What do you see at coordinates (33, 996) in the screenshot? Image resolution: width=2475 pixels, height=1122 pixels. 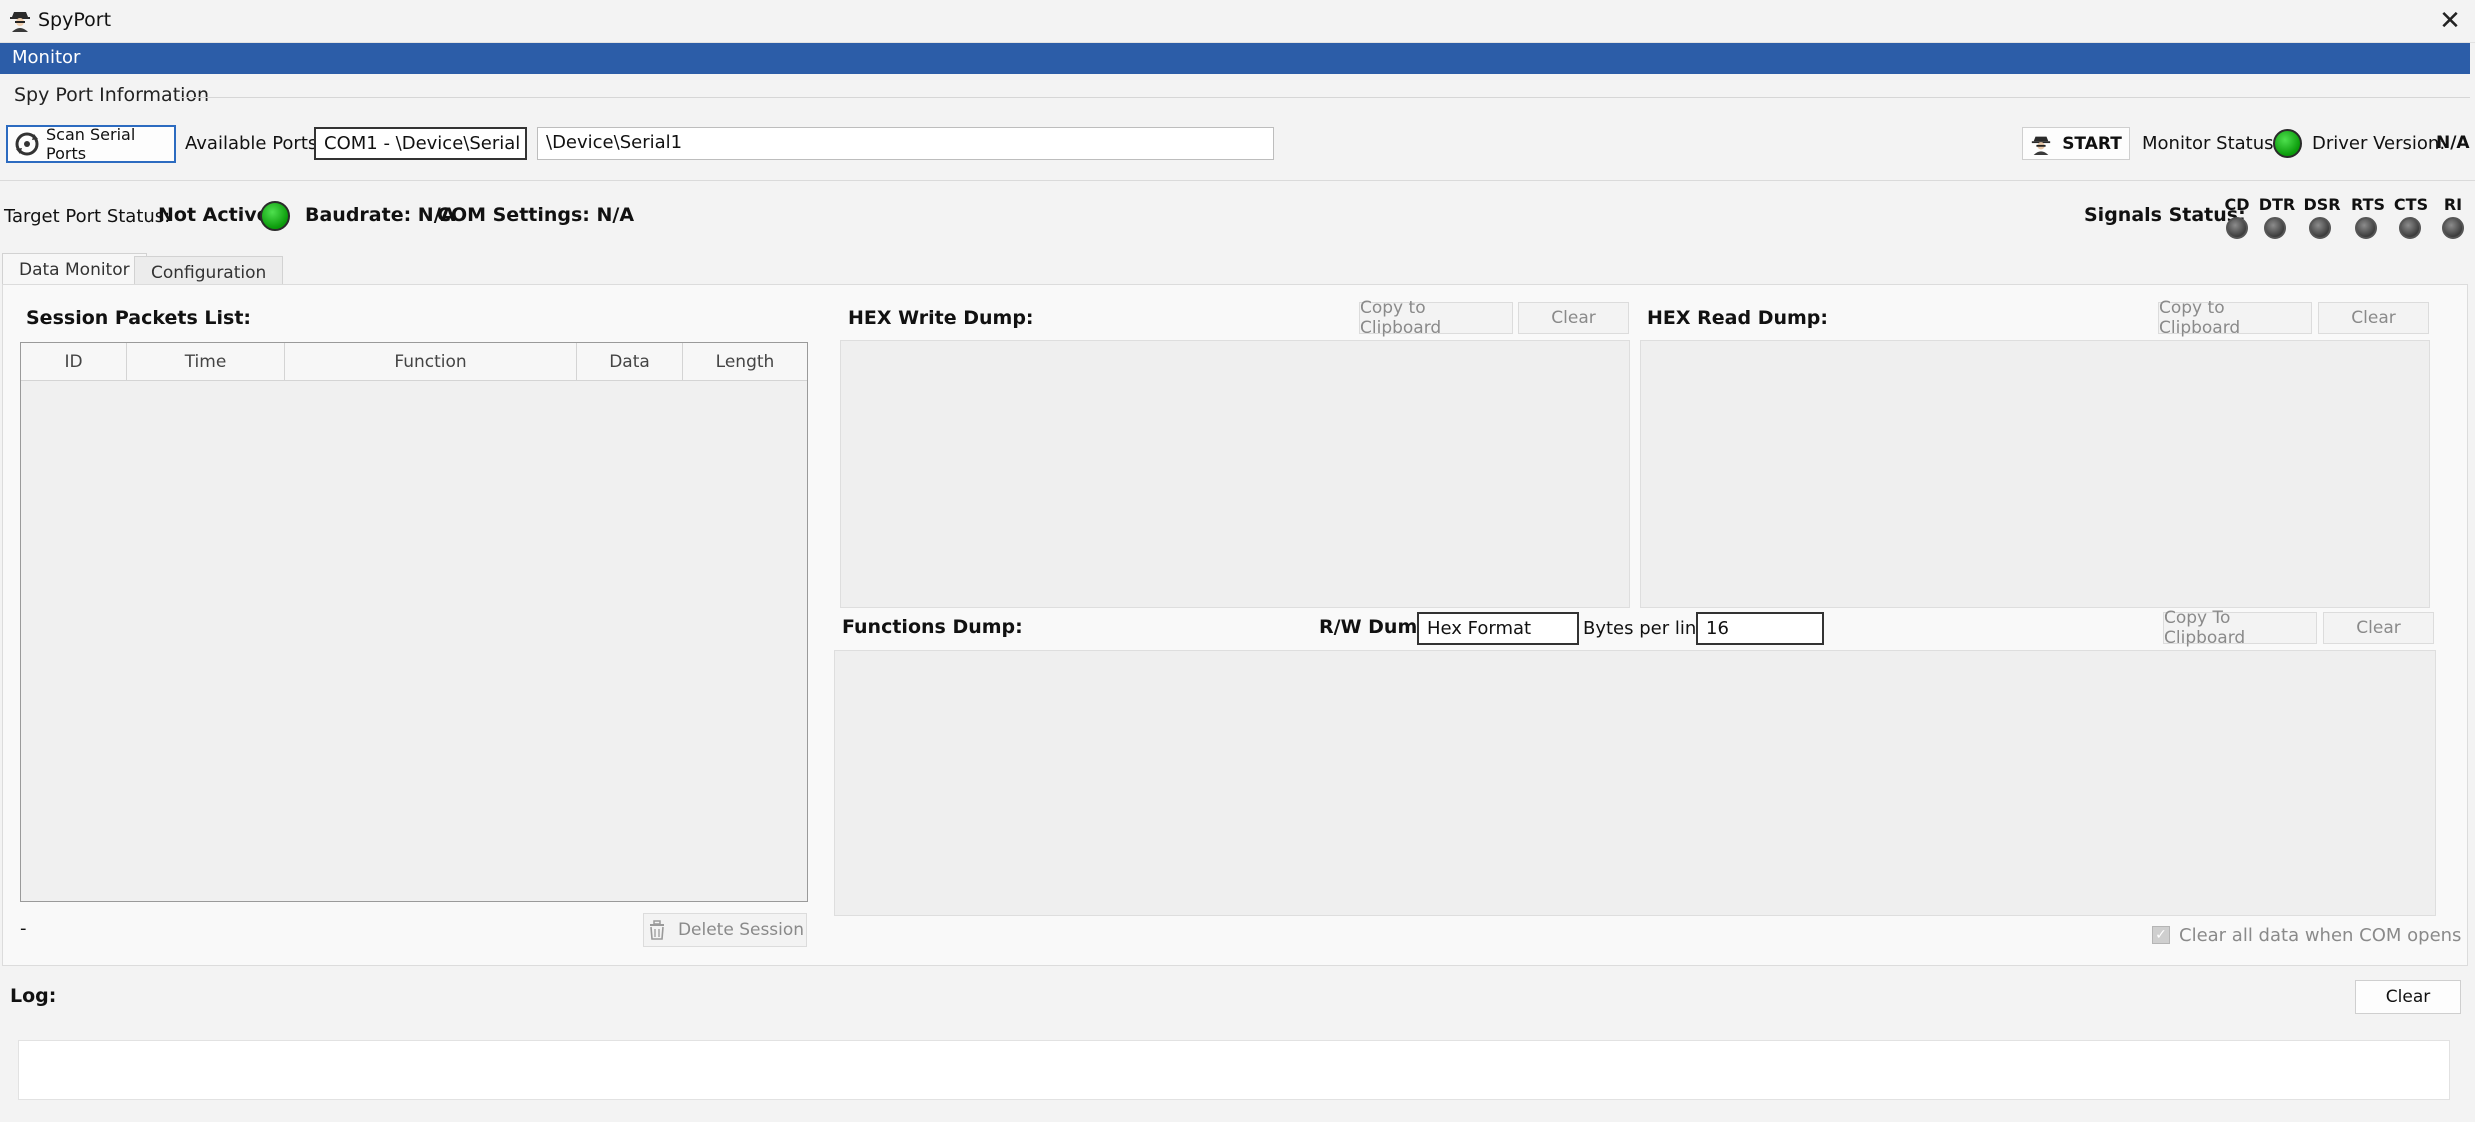 I see `log-title: Log:` at bounding box center [33, 996].